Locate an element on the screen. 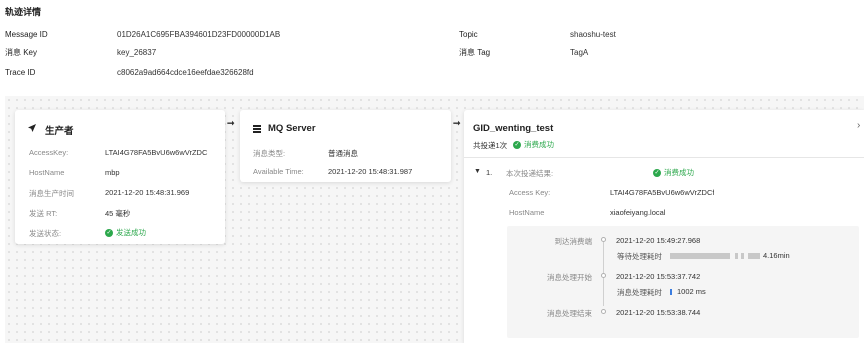 The height and width of the screenshot is (343, 864). produce-time-value: 2021-12-20 15:48:31.969 is located at coordinates (147, 192).